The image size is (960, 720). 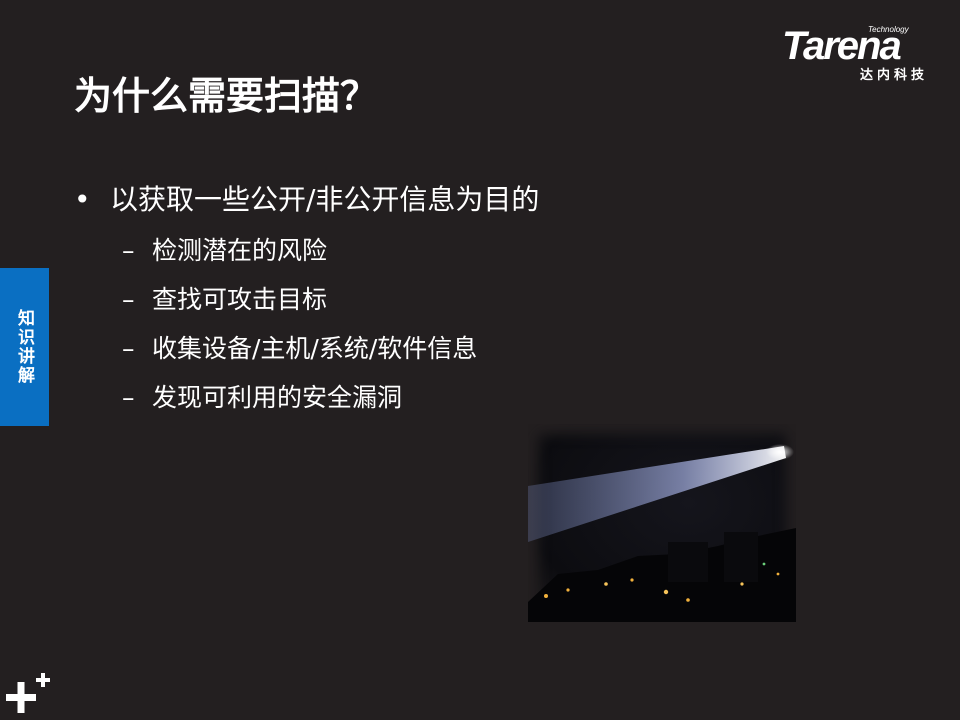 I want to click on searchlight-beam-icon, so click(x=662, y=533).